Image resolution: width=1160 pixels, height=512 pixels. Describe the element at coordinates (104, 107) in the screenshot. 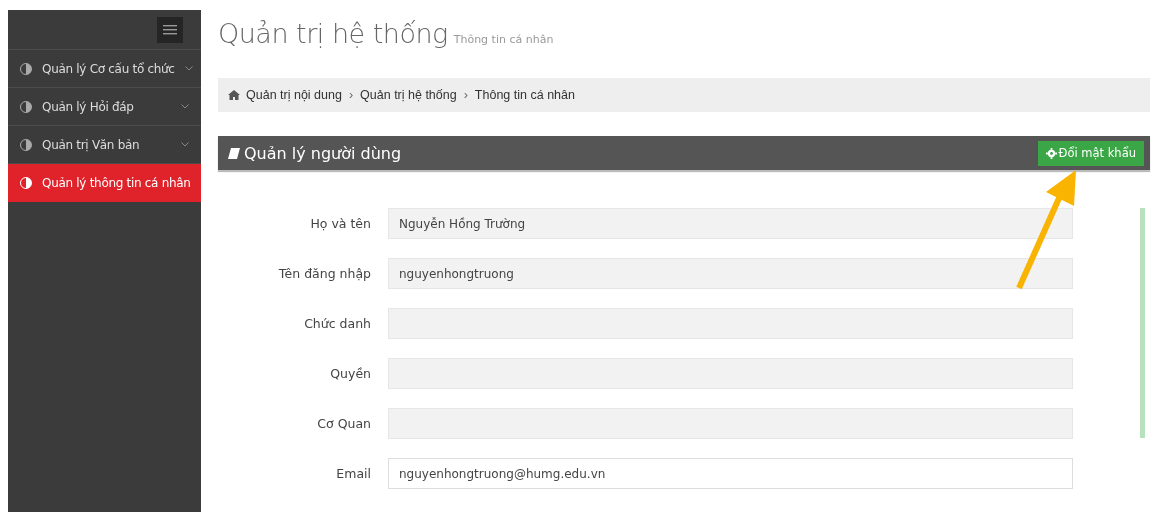

I see `sidebar-item: Quản lý Hỏi đáp` at that location.